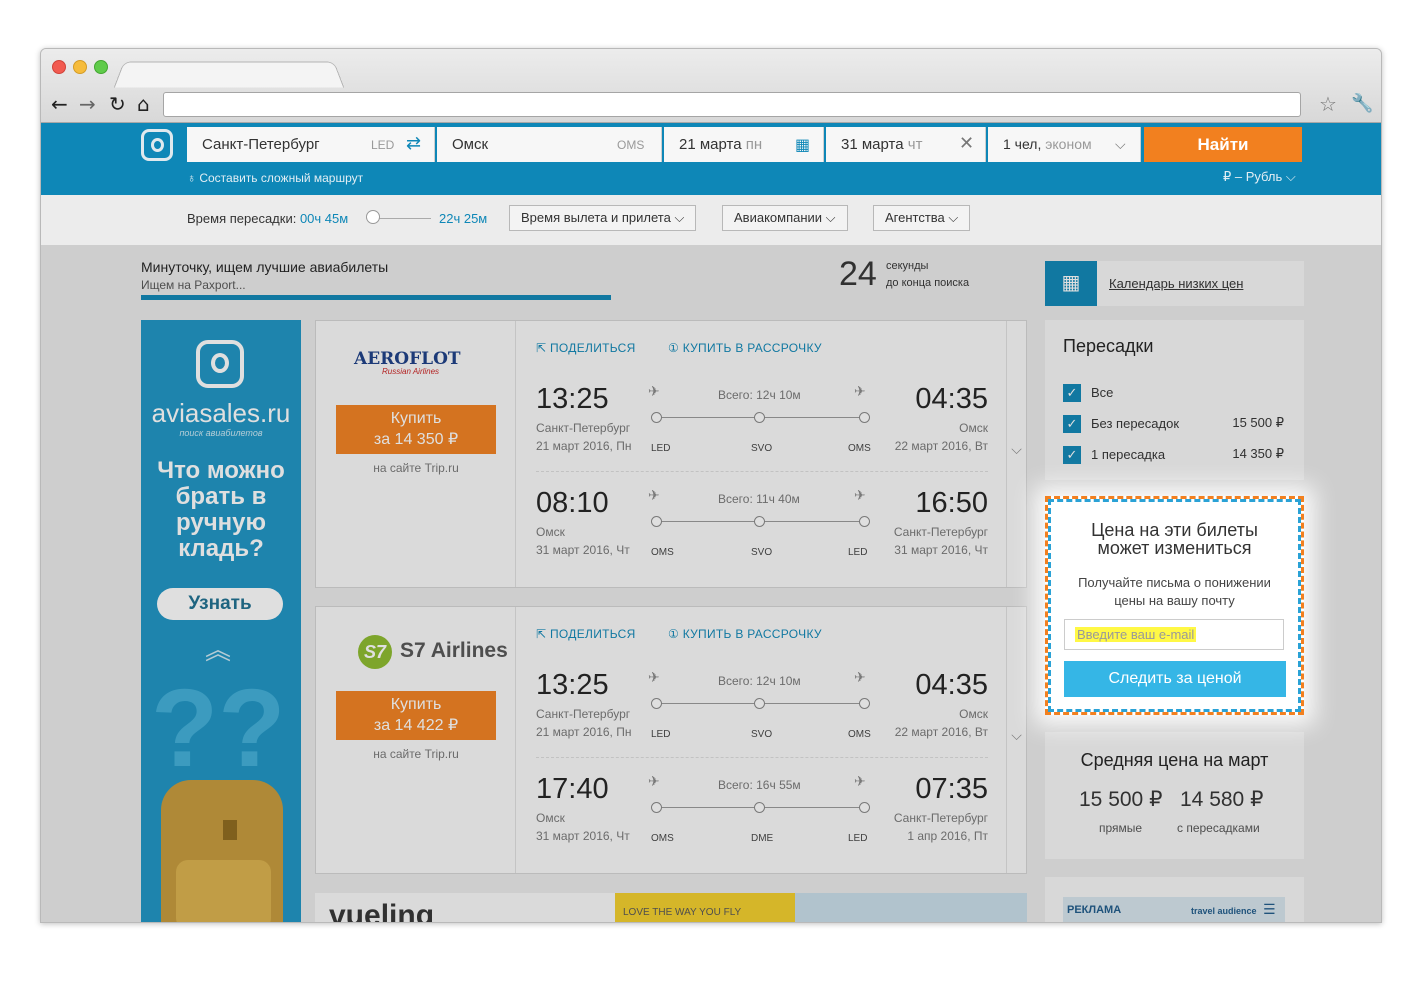  What do you see at coordinates (454, 650) in the screenshot?
I see `airline-logo: S7 Airlines` at bounding box center [454, 650].